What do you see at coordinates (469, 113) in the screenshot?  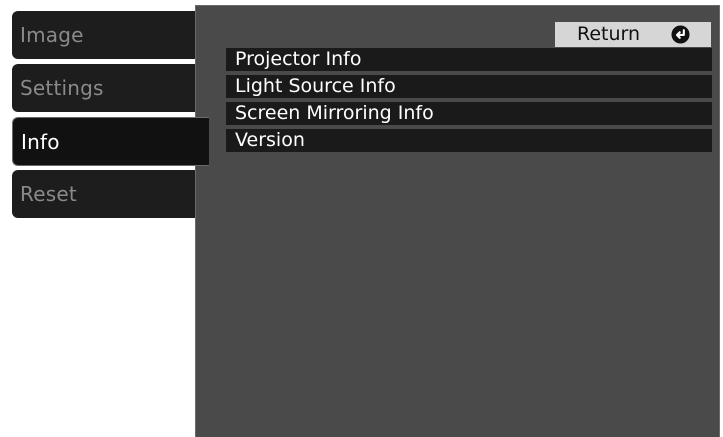 I see `menu-item-screen-mirroring-info: Screen Mirroring Info` at bounding box center [469, 113].